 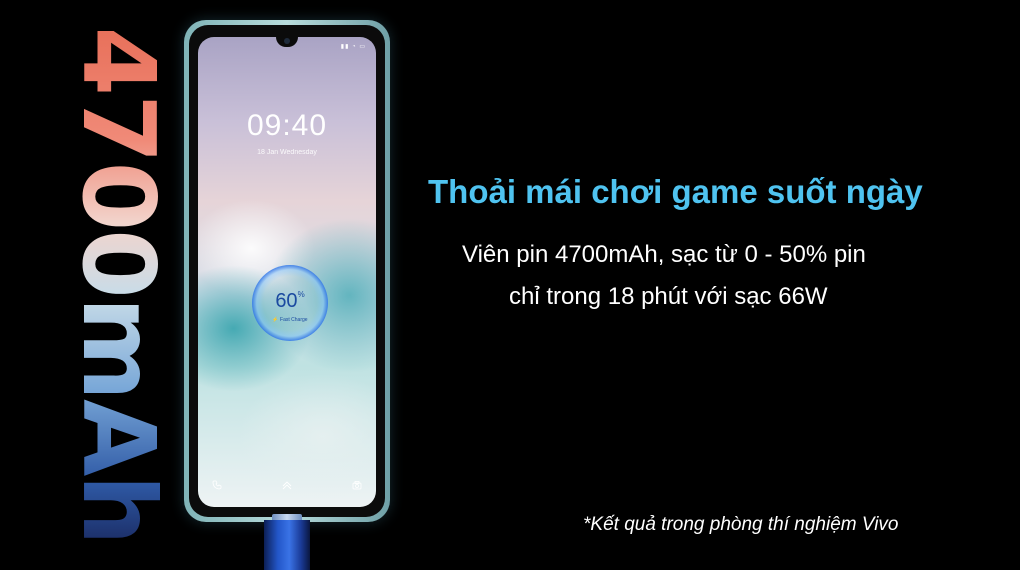 I want to click on charge-percentage: 60%, so click(x=290, y=301).